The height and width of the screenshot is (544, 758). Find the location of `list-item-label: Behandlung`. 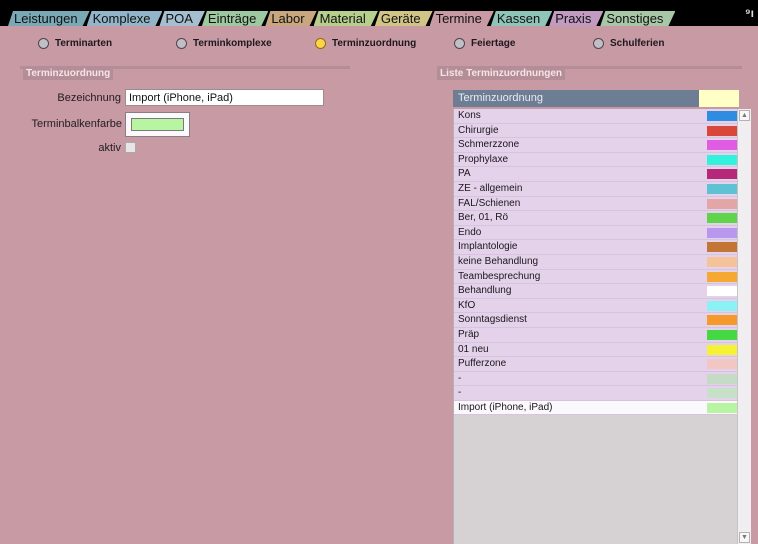

list-item-label: Behandlung is located at coordinates (485, 291).